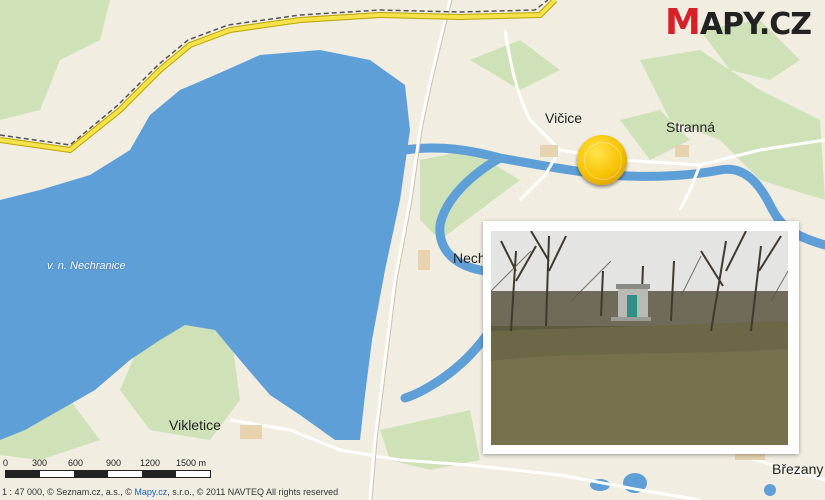 The image size is (825, 500). What do you see at coordinates (150, 492) in the screenshot?
I see `mapy-cz-link: Mapy.cz` at bounding box center [150, 492].